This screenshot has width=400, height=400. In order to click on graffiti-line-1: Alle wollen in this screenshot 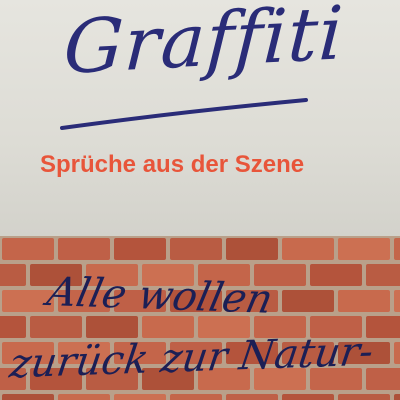, I will do `click(160, 296)`.